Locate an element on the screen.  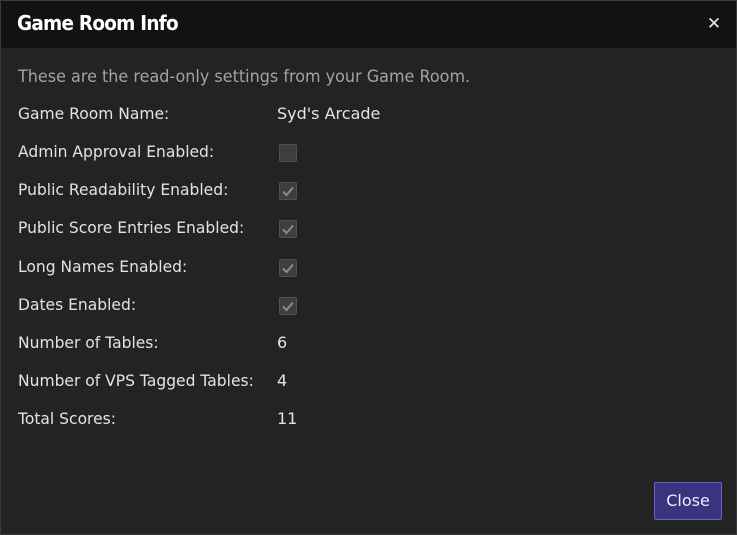
close-button: Close is located at coordinates (688, 501).